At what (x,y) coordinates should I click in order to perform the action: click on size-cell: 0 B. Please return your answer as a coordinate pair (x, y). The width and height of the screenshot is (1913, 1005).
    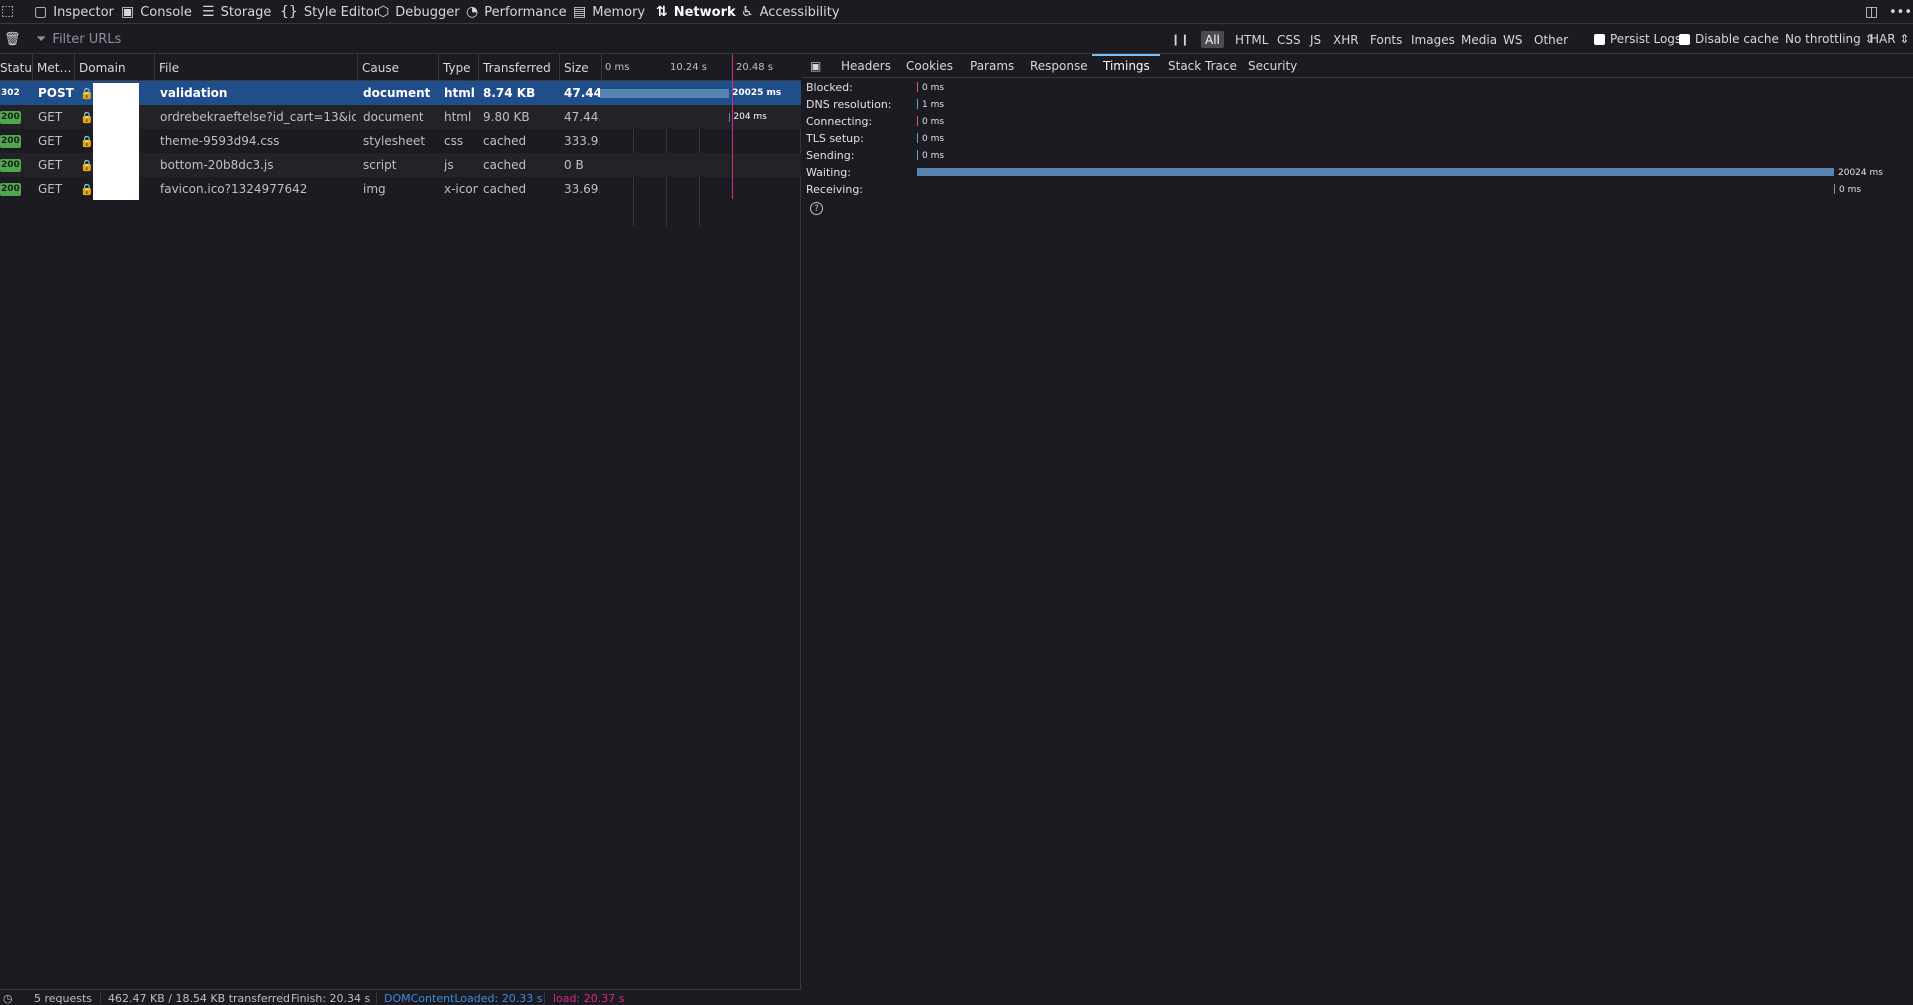
    Looking at the image, I should click on (574, 165).